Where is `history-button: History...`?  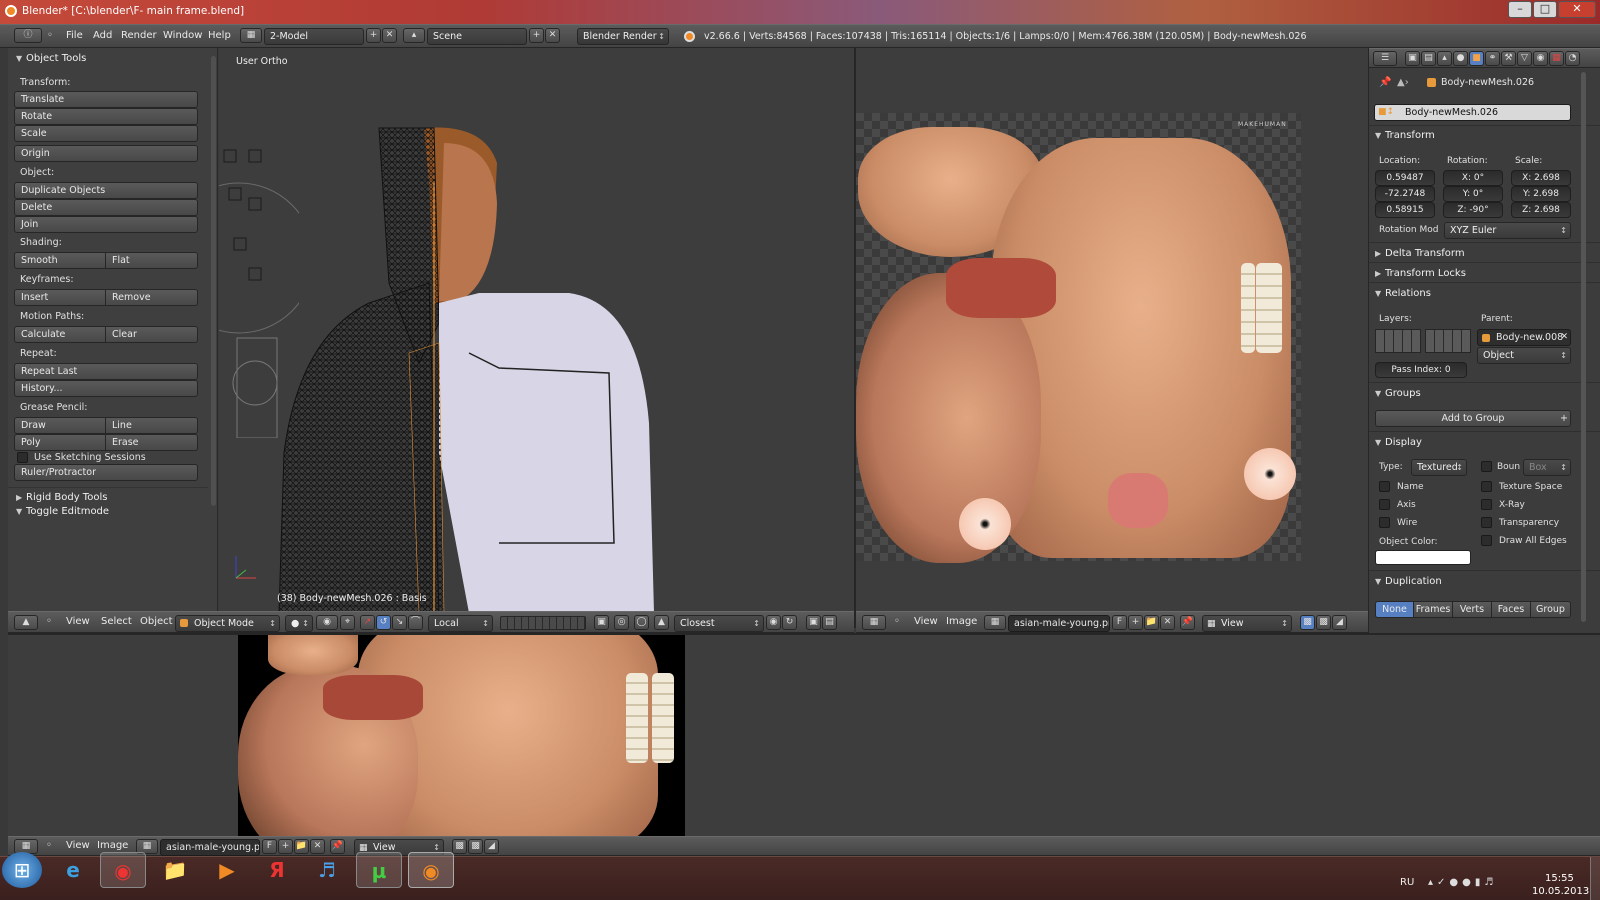 history-button: History... is located at coordinates (106, 388).